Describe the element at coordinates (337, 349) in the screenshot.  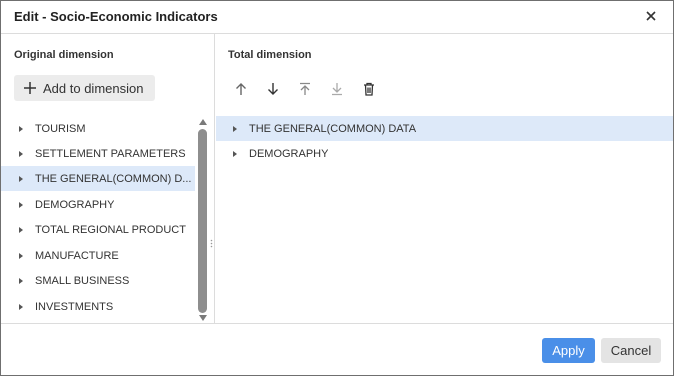
I see `dialog-footer: Apply Cancel` at that location.